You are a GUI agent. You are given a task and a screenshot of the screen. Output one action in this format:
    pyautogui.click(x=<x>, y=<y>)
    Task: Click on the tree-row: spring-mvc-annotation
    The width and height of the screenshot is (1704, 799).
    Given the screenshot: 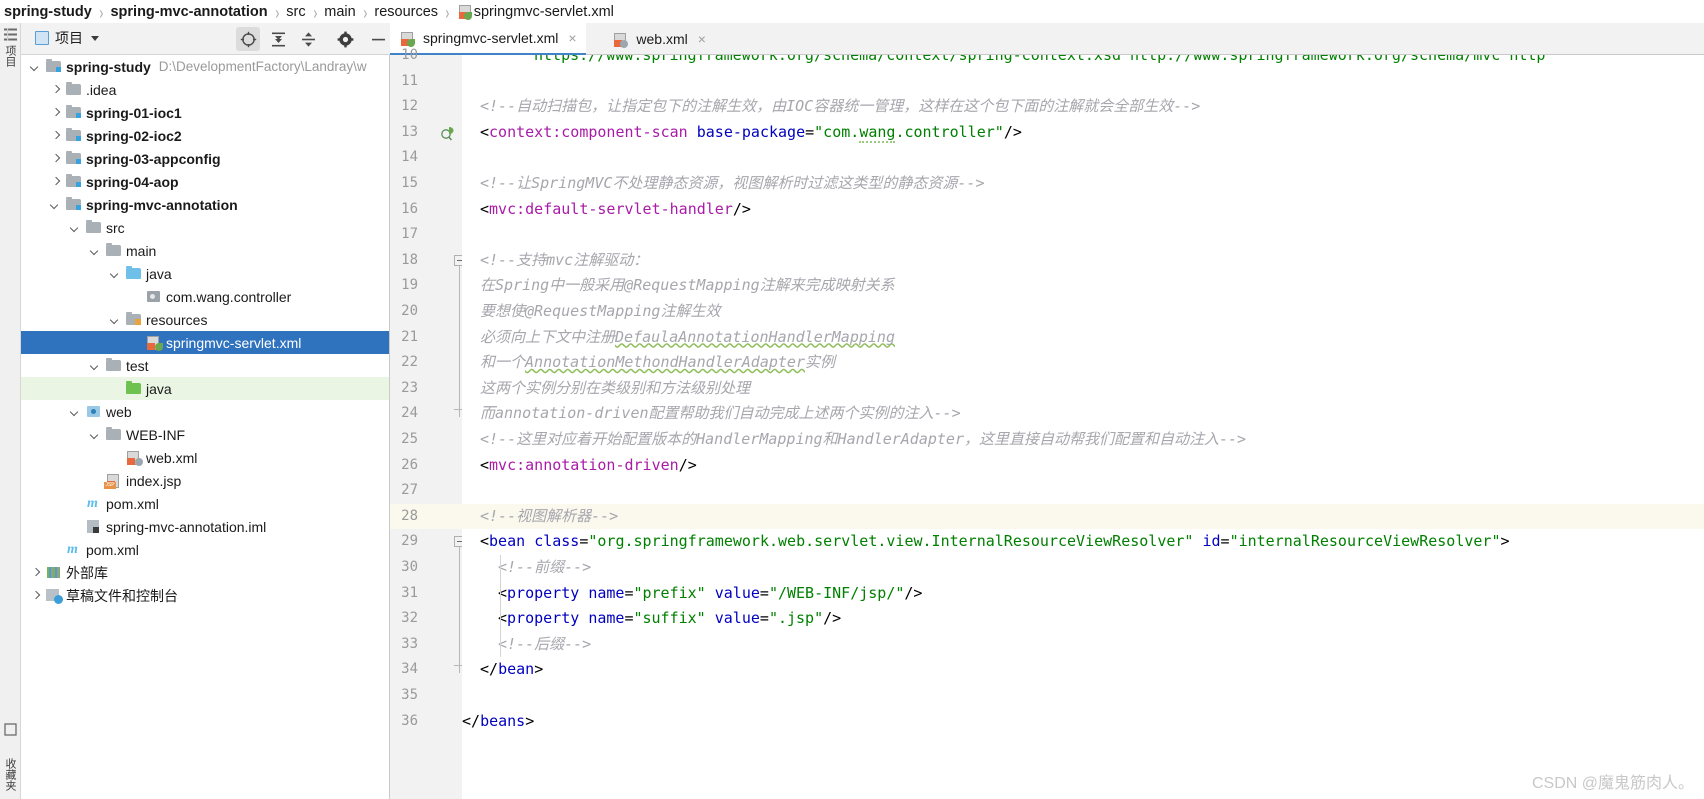 What is the action you would take?
    pyautogui.click(x=205, y=204)
    